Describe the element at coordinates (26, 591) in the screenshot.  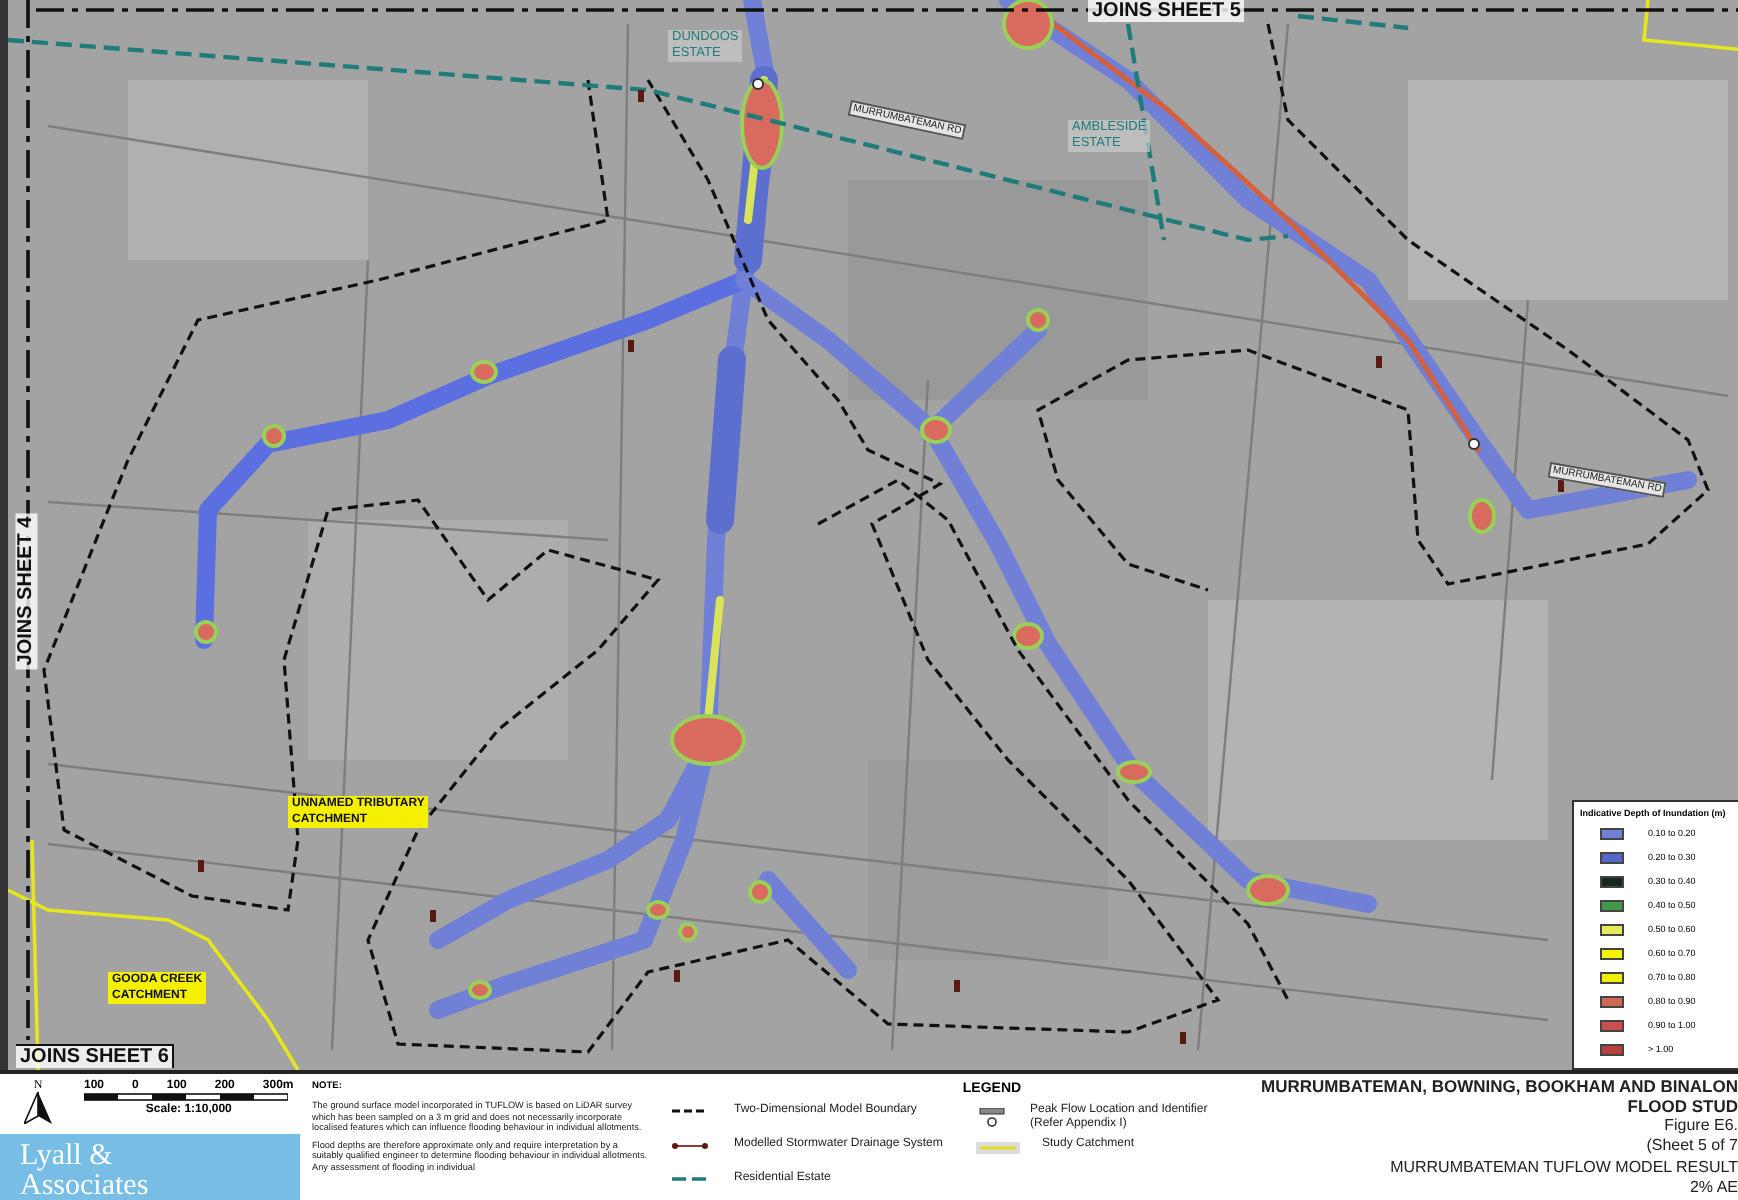
I see `sheet-join-label: JOINS SHEET 4` at that location.